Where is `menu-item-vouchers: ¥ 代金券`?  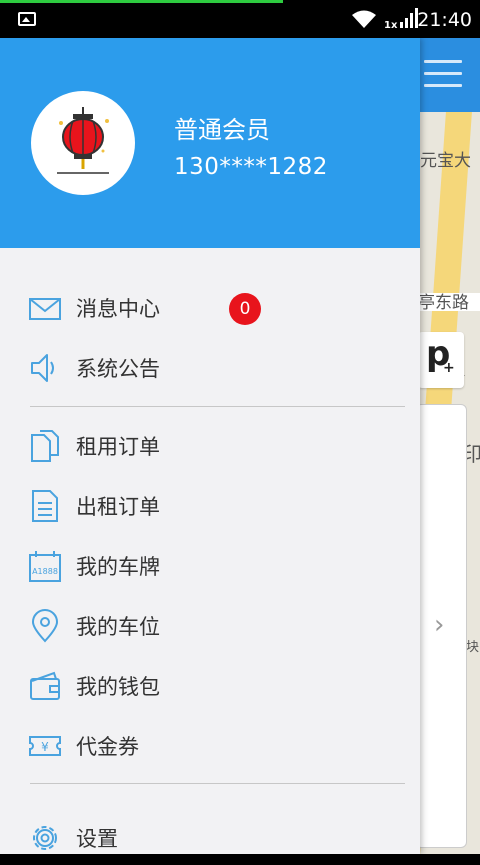
menu-item-vouchers: ¥ 代金券 is located at coordinates (210, 745).